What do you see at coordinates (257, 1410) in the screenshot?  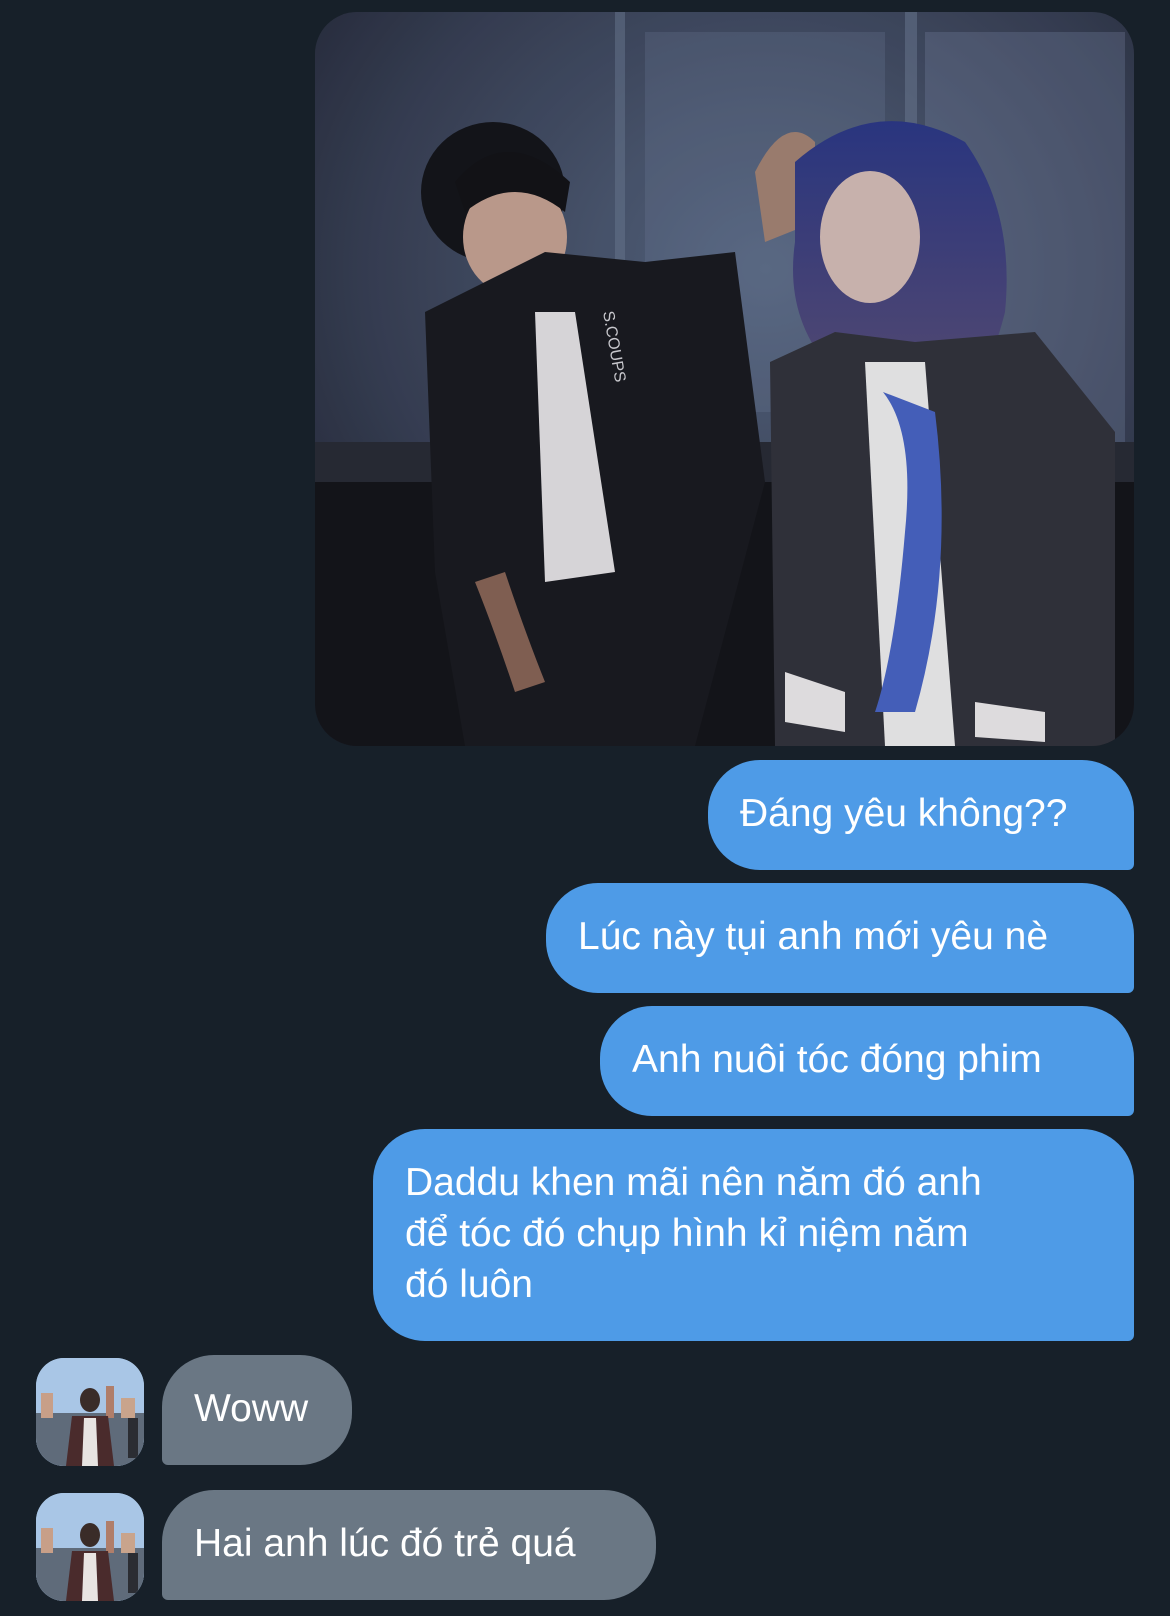 I see `incoming-message: Woww` at bounding box center [257, 1410].